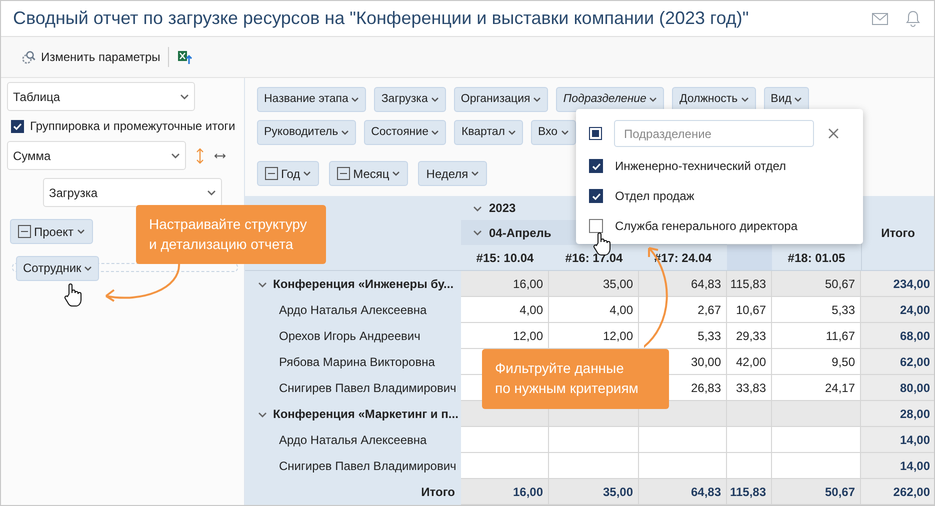 The image size is (935, 506). I want to click on grouping-checkbox, so click(17, 126).